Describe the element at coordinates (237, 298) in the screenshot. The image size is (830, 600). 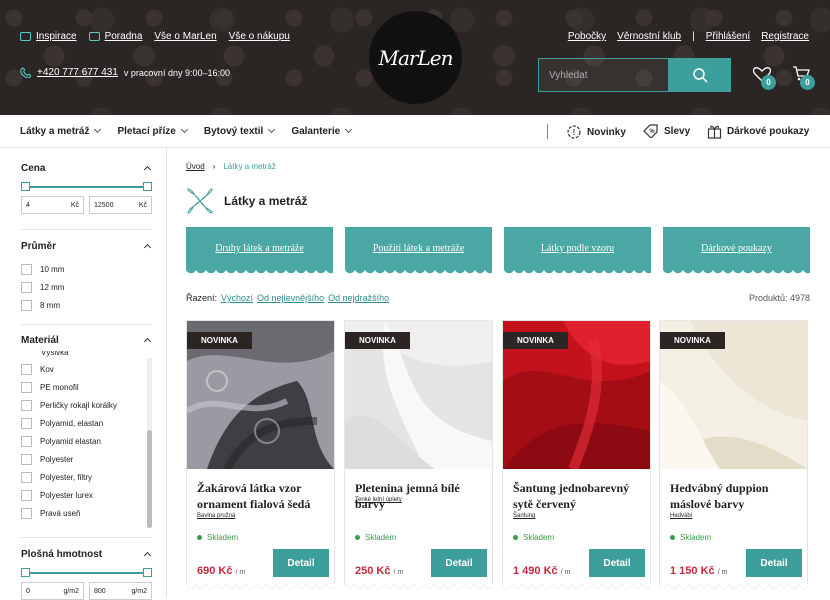
I see `sort-default: Výchozí` at that location.